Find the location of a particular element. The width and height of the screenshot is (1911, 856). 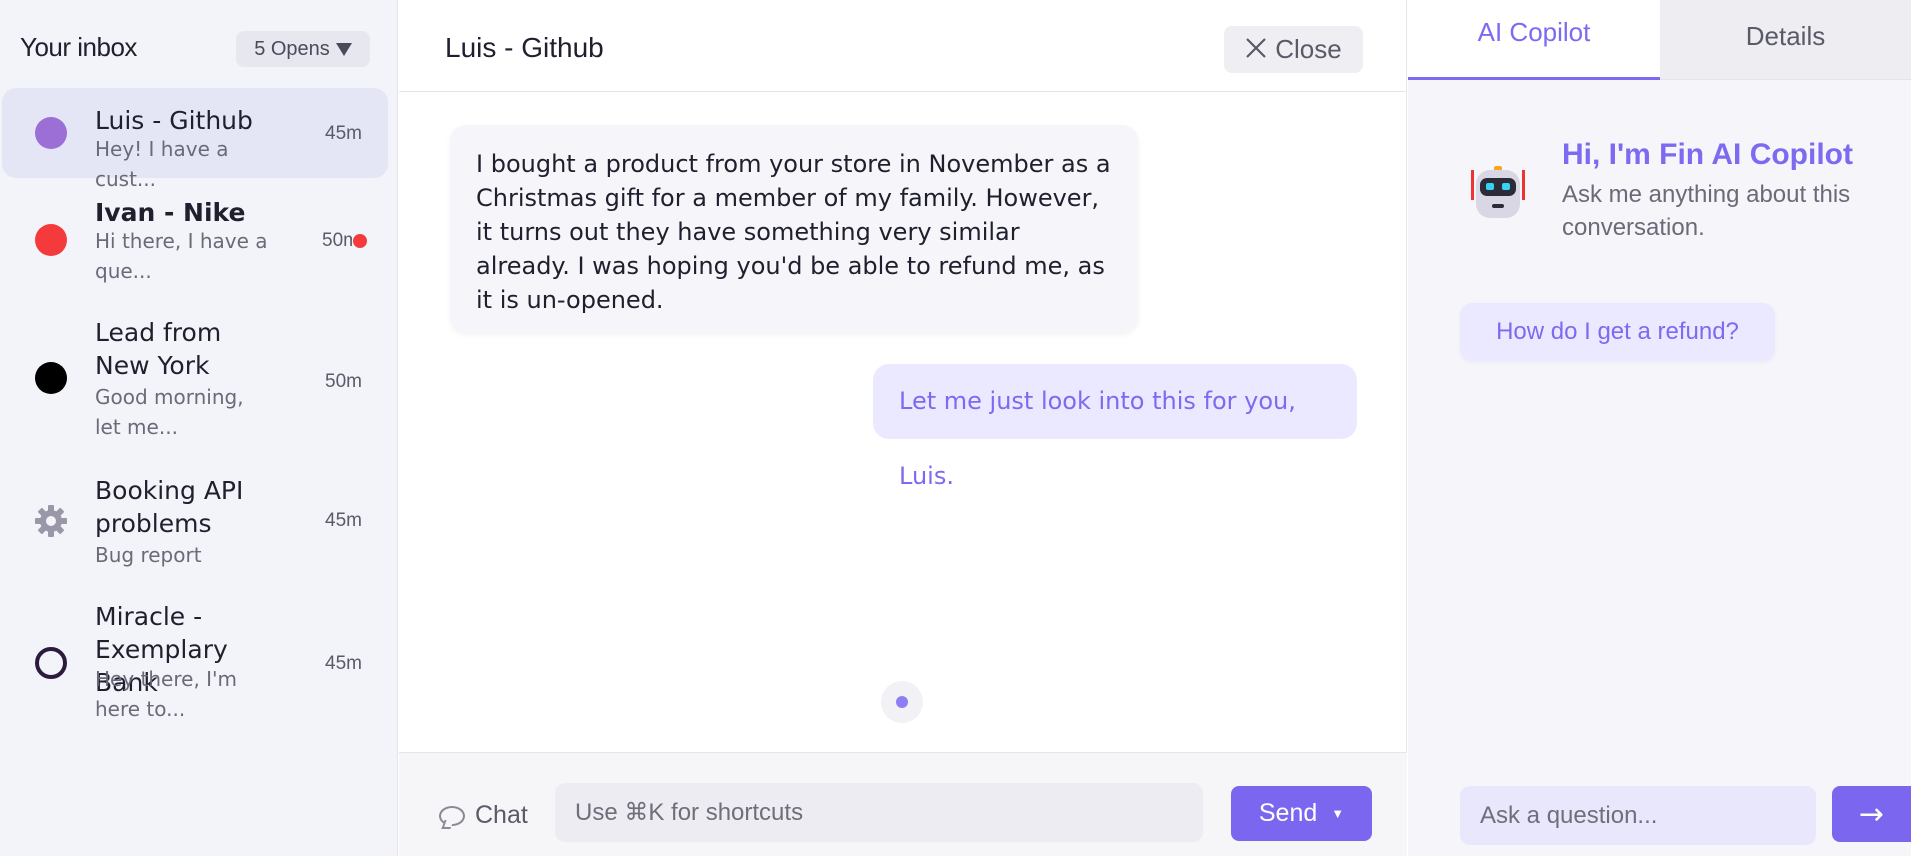

conversation-name: Luis - Github is located at coordinates (174, 120).